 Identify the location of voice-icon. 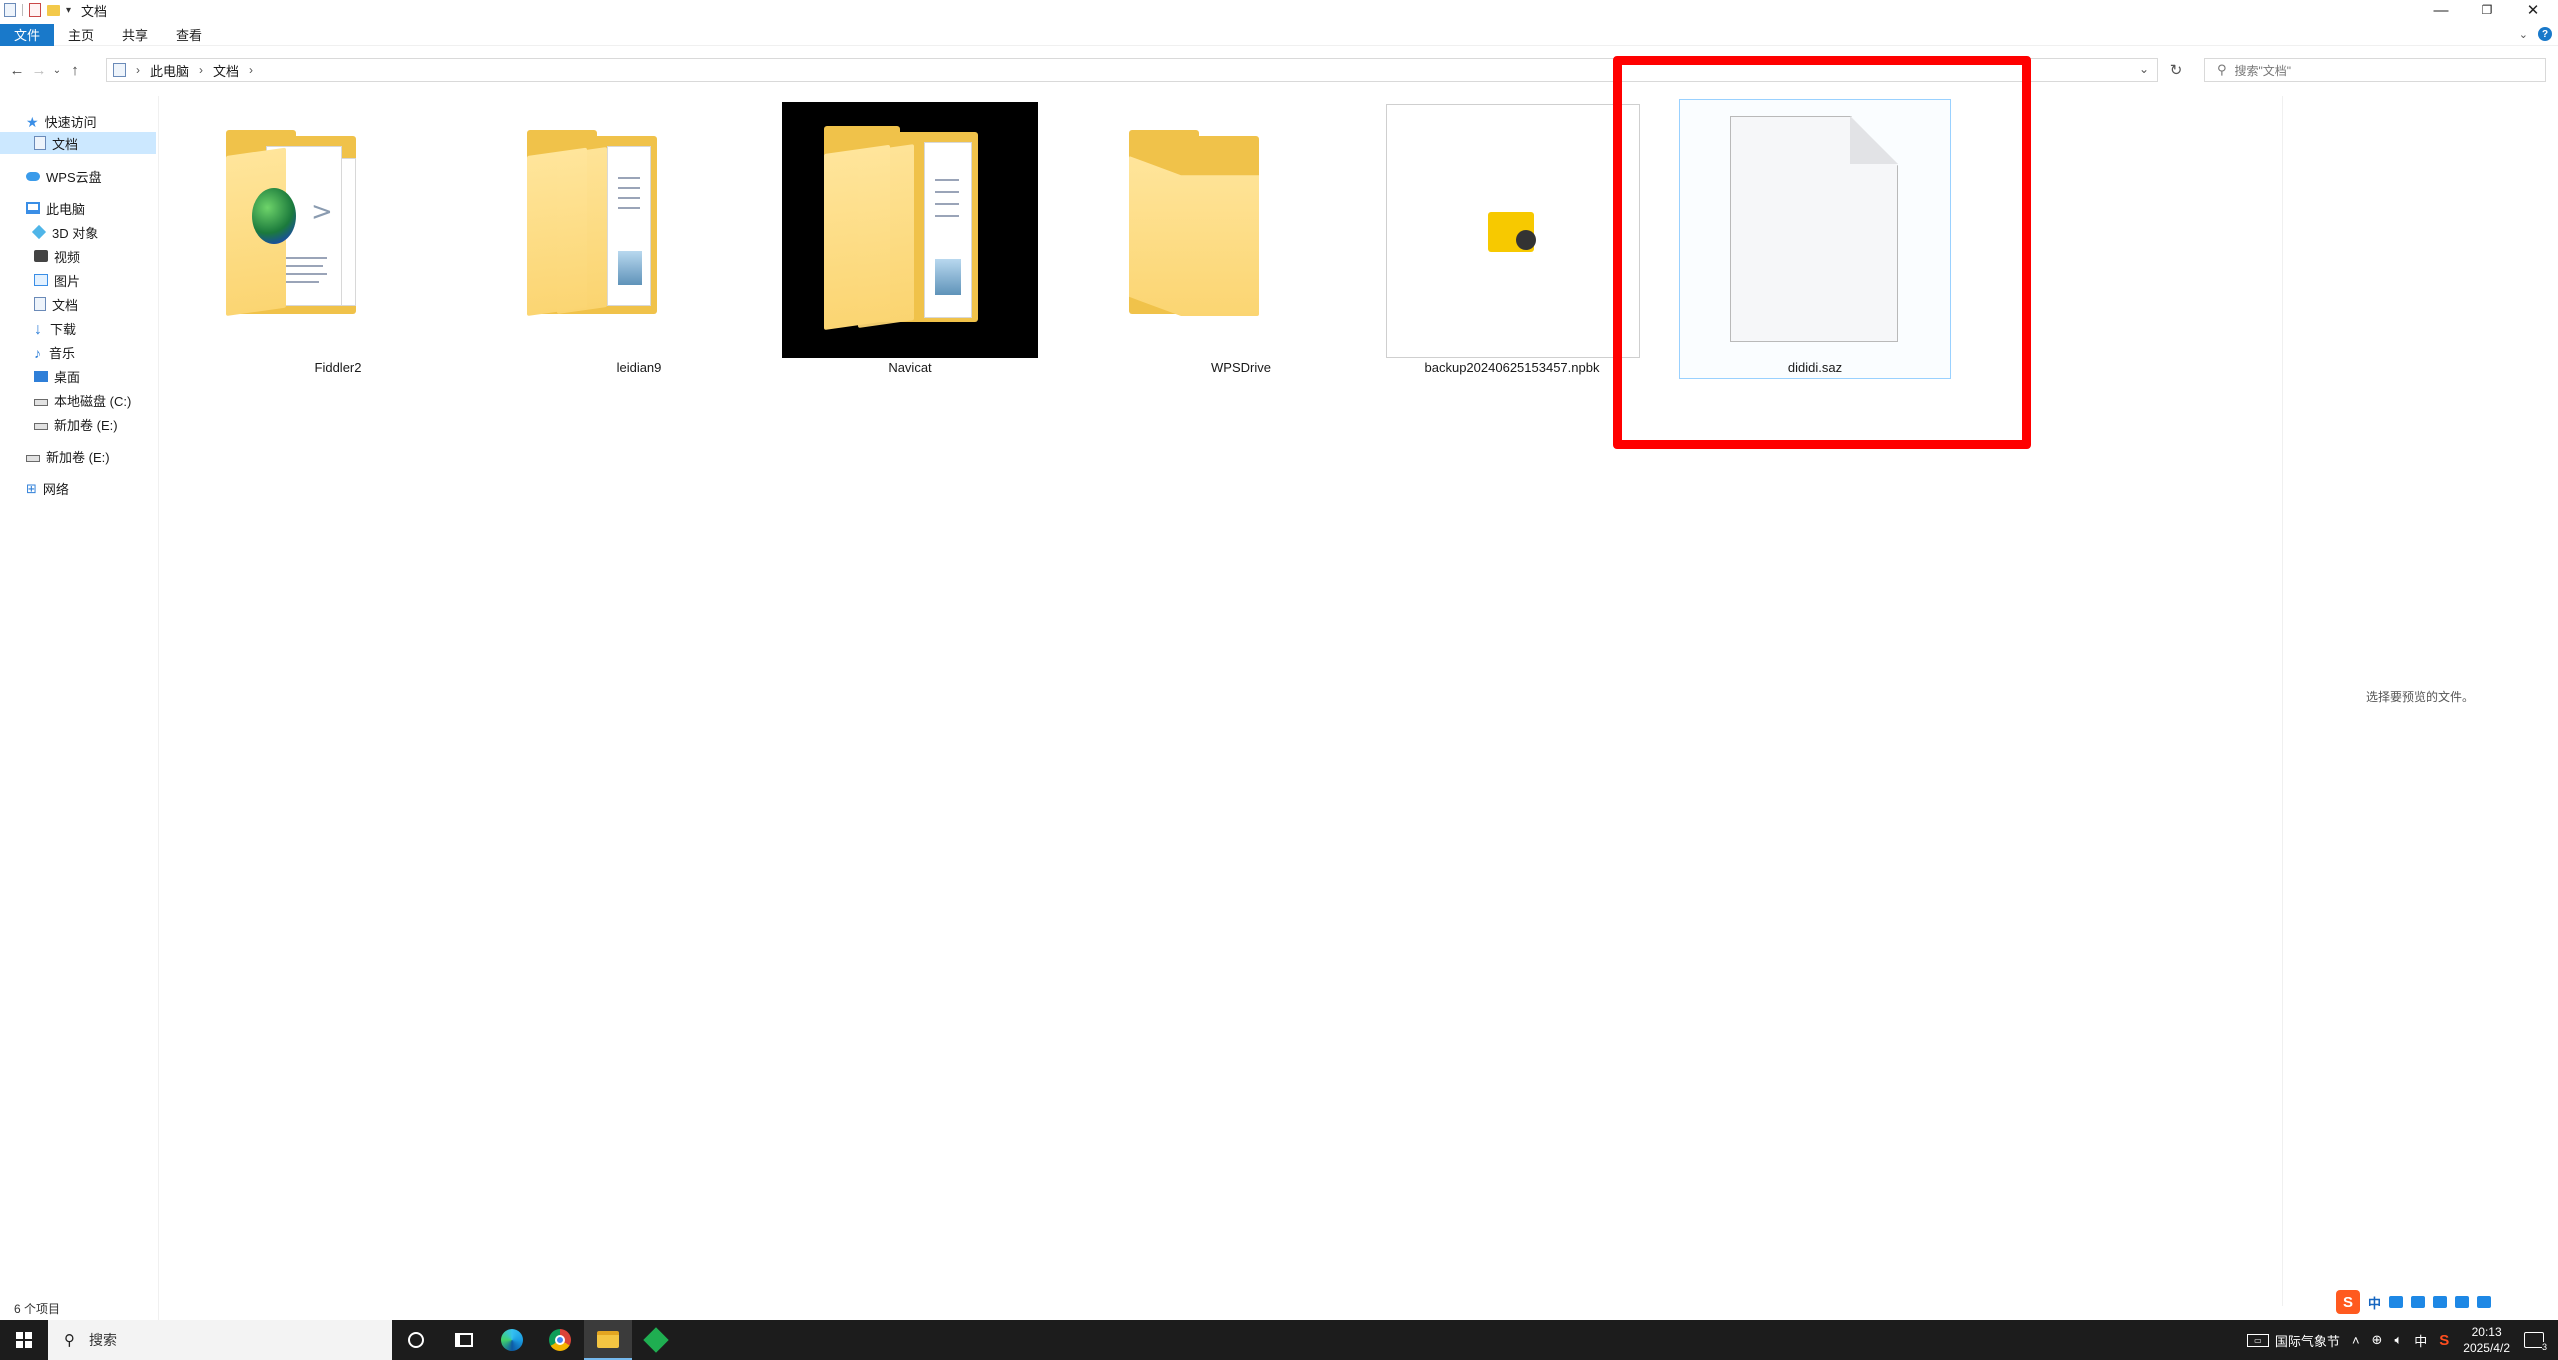
(2418, 1302).